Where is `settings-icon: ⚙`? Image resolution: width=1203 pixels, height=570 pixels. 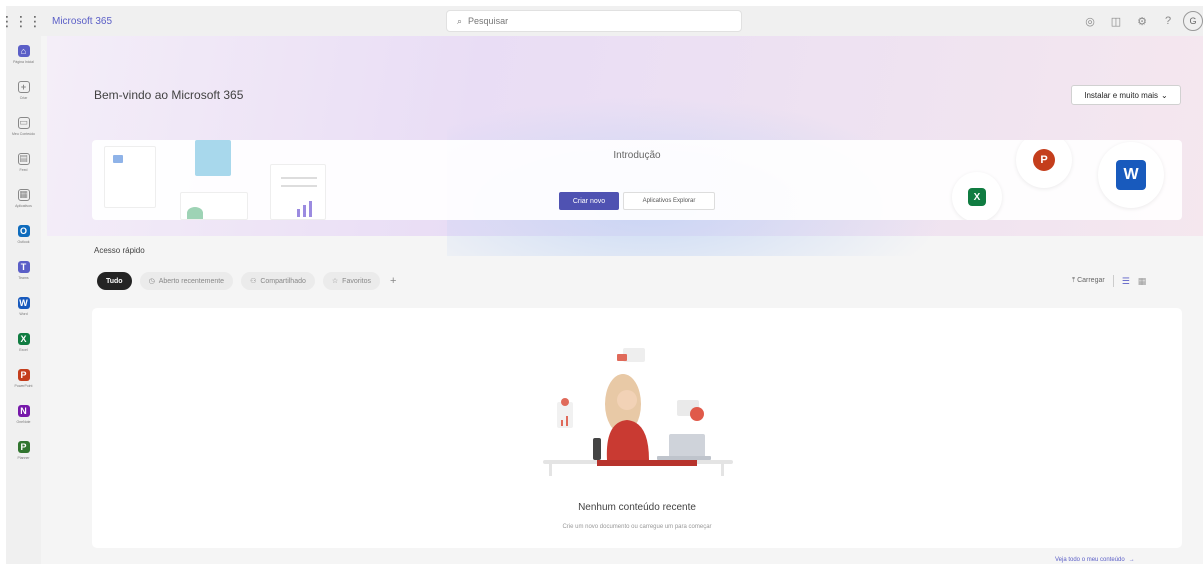 settings-icon: ⚙ is located at coordinates (1142, 21).